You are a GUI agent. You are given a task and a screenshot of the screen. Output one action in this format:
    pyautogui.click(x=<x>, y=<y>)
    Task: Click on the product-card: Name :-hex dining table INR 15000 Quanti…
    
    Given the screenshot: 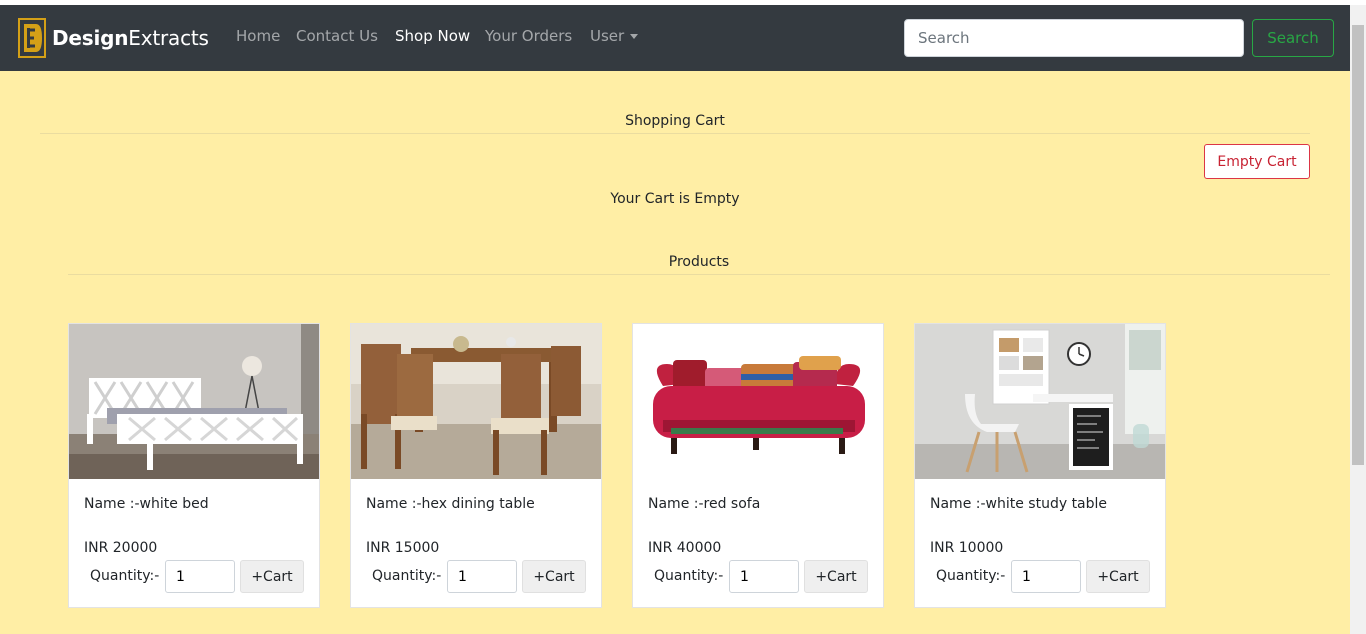 What is the action you would take?
    pyautogui.click(x=476, y=465)
    